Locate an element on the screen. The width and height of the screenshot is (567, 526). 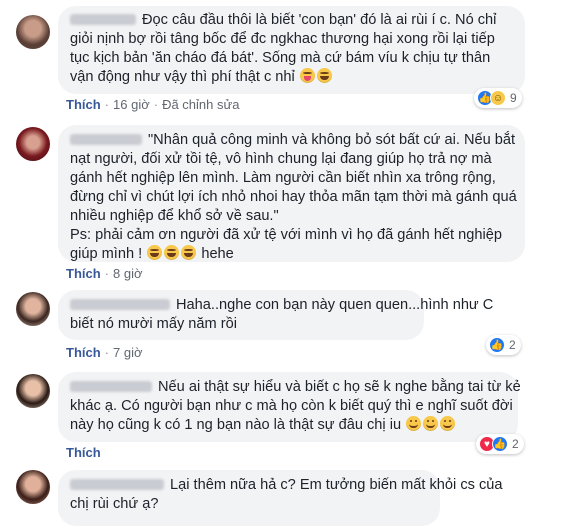
reaction-count: 9 is located at coordinates (513, 98).